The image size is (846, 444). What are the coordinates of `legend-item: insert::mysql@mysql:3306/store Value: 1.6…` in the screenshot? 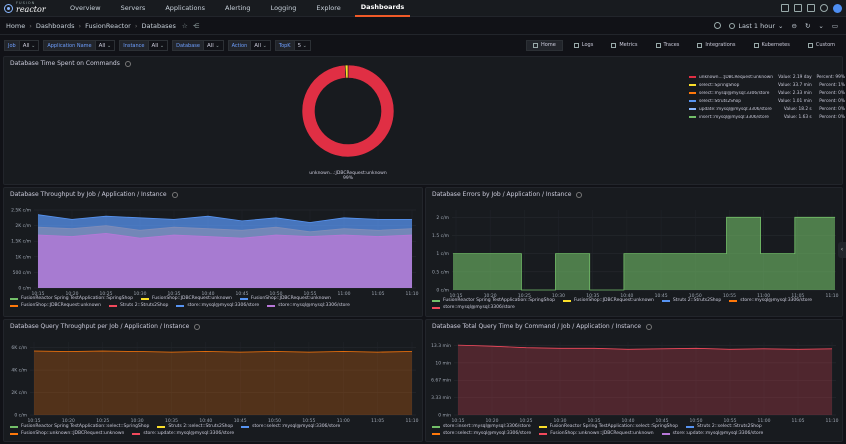 It's located at (767, 117).